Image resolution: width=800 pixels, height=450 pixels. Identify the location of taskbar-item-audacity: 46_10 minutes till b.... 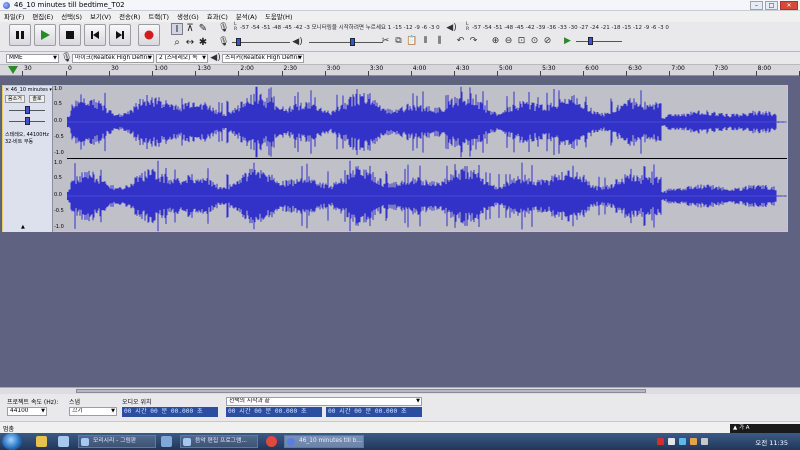
(324, 441).